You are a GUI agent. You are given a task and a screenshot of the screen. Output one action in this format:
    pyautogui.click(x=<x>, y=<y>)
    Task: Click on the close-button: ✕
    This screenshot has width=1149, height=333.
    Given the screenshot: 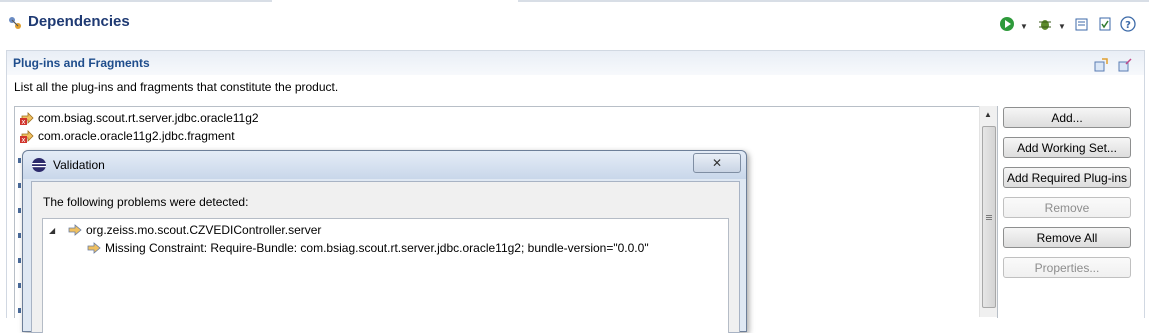 What is the action you would take?
    pyautogui.click(x=717, y=163)
    